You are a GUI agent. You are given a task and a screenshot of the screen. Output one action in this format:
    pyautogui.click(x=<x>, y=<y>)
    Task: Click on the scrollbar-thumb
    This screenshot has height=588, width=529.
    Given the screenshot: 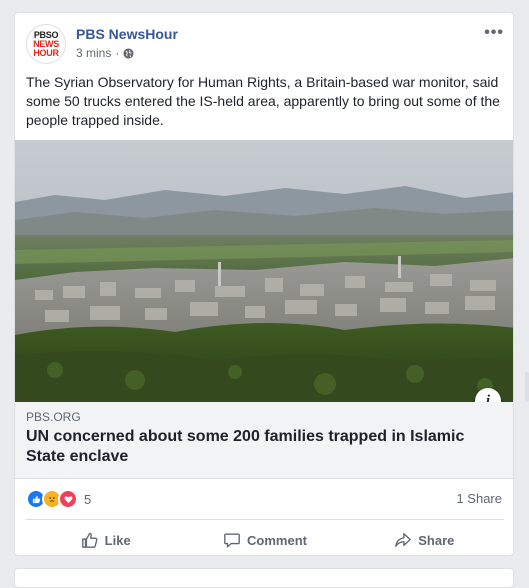 What is the action you would take?
    pyautogui.click(x=527, y=387)
    